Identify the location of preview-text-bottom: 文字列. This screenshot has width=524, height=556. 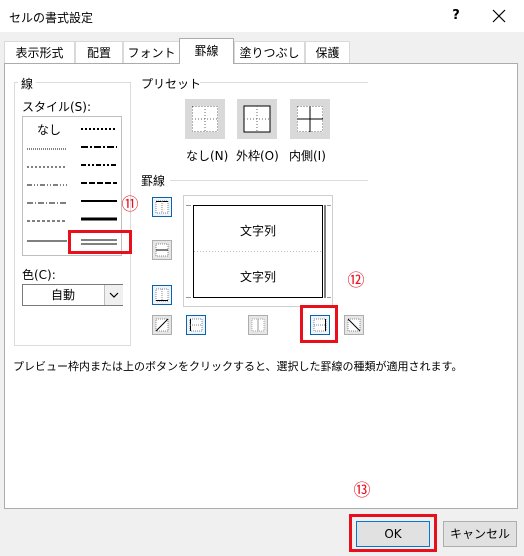
(257, 277).